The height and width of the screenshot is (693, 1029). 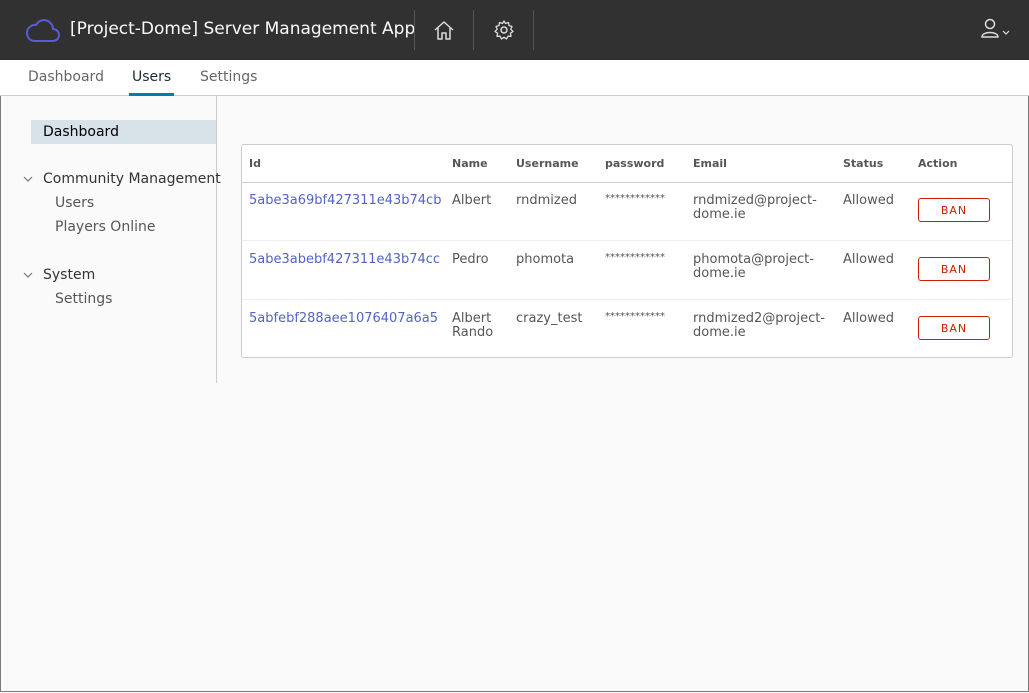 I want to click on cell-username: rndmized, so click(x=546, y=200).